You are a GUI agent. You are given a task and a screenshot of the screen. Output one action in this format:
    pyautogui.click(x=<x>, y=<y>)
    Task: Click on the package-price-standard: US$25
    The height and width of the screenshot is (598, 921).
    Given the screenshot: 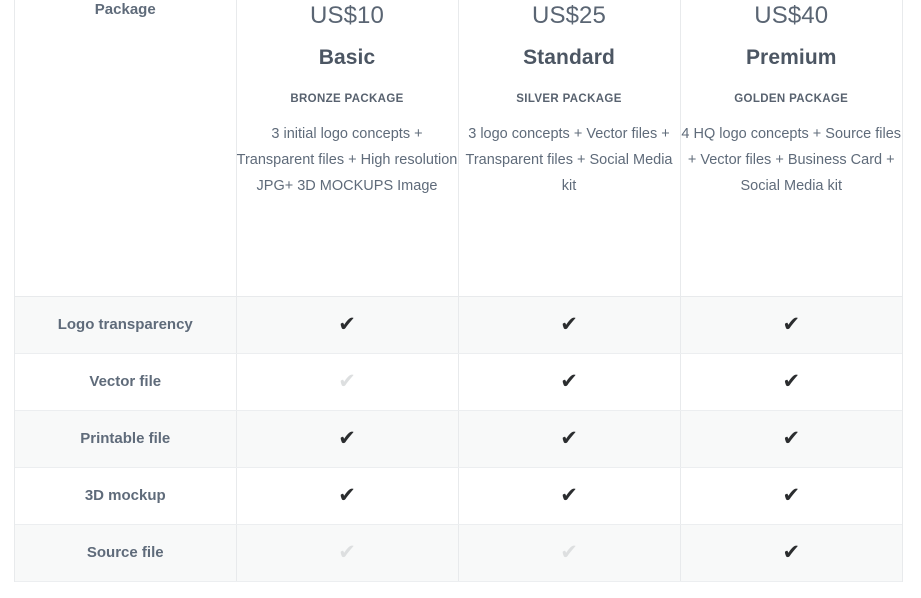 What is the action you would take?
    pyautogui.click(x=569, y=15)
    